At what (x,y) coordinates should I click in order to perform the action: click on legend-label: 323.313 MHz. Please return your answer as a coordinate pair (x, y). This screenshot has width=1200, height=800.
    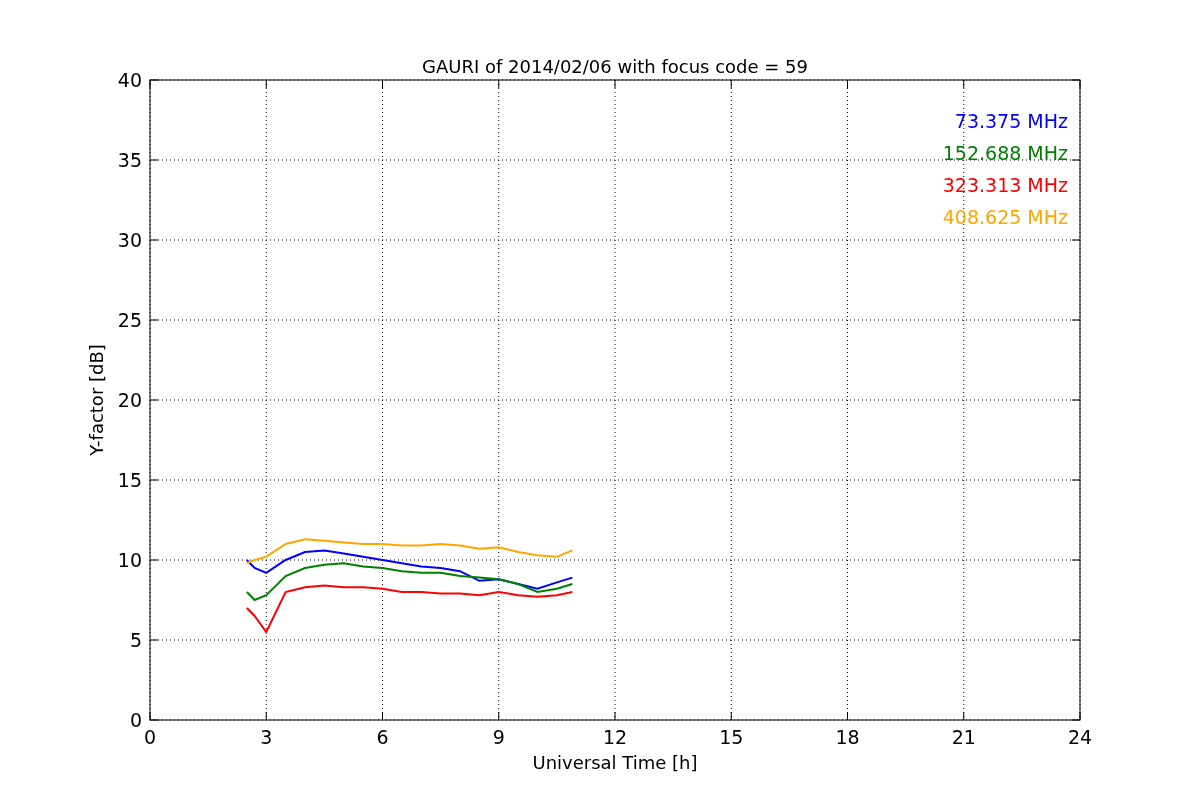
    Looking at the image, I should click on (1005, 185).